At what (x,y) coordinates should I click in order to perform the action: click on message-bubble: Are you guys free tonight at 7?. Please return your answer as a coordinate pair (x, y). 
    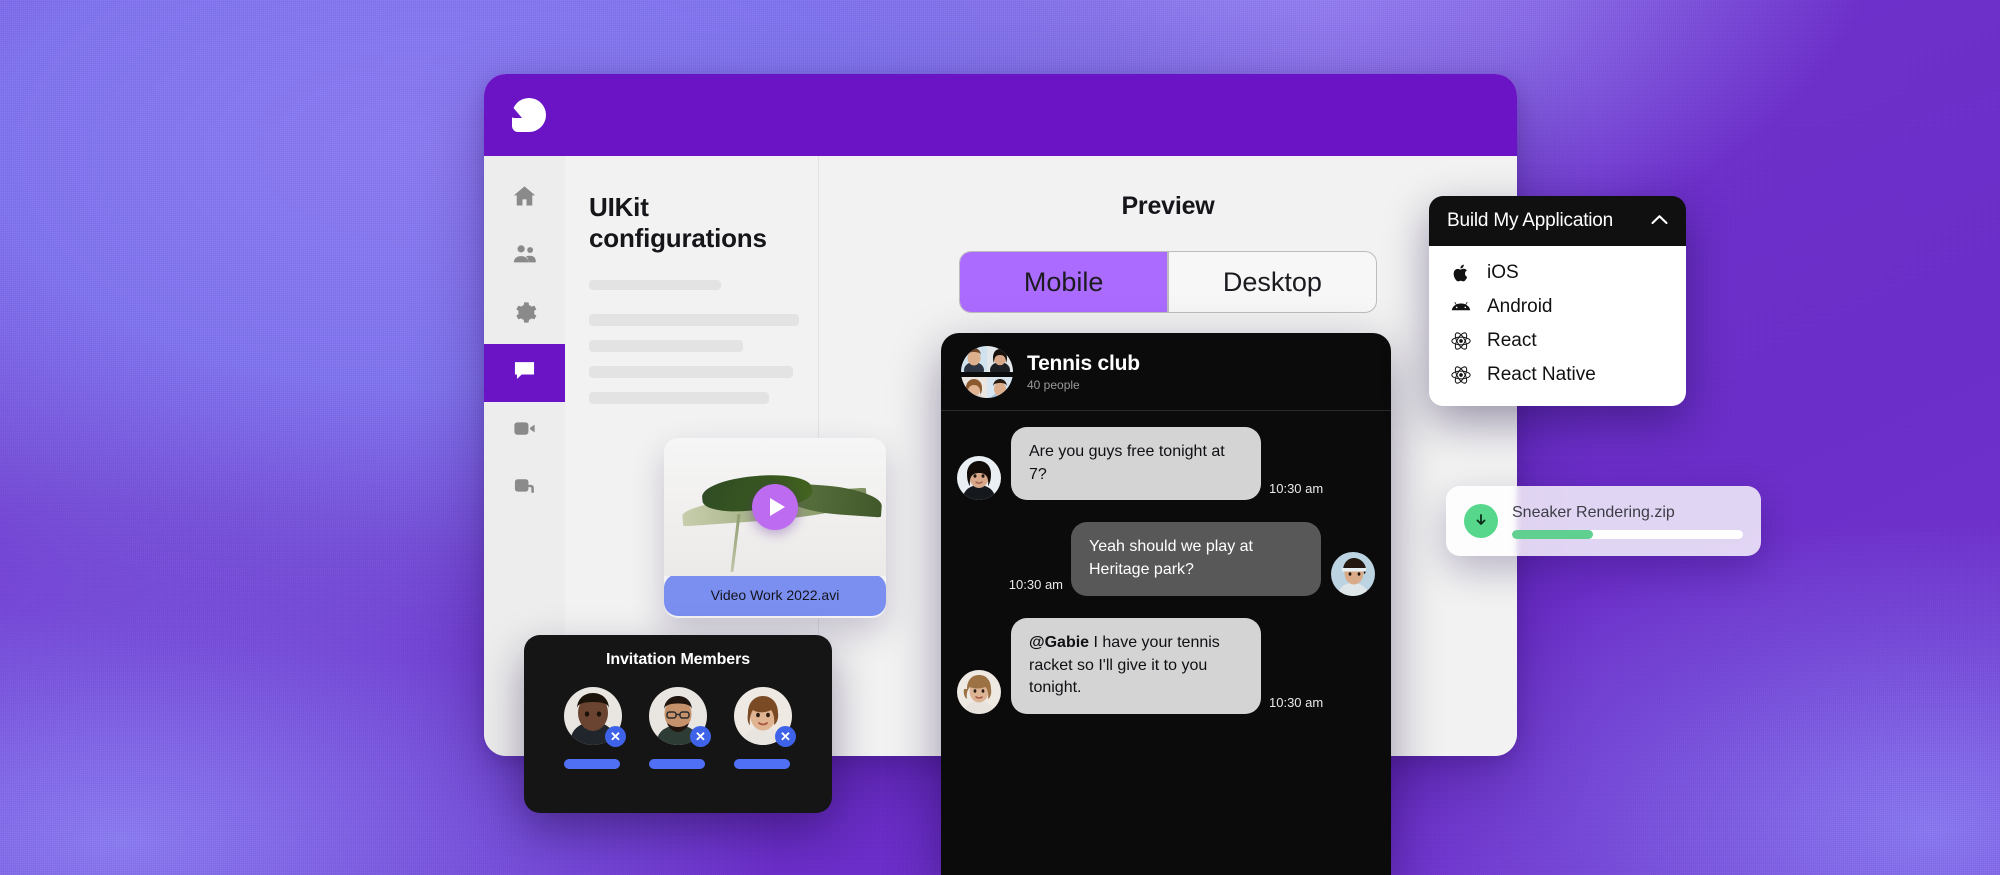
    Looking at the image, I should click on (1136, 464).